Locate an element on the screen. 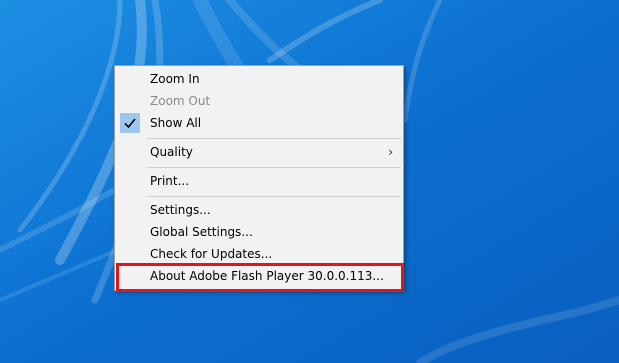 This screenshot has width=619, height=363. menu-item-label: Zoom In is located at coordinates (175, 79).